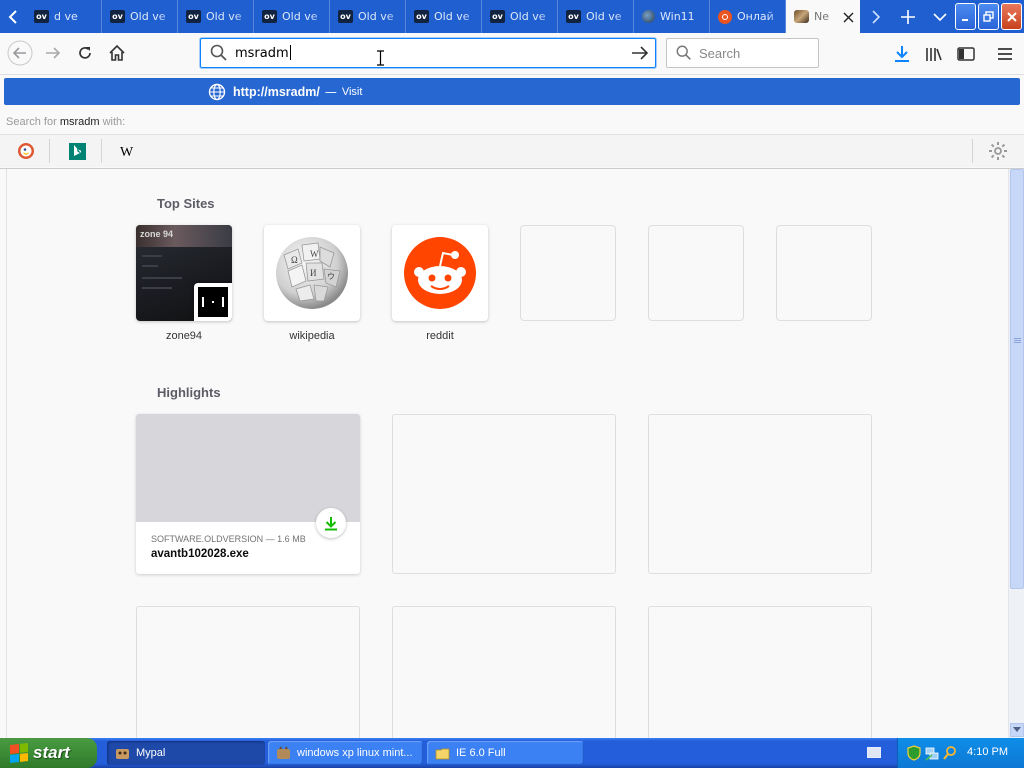 Image resolution: width=1024 pixels, height=768 pixels. What do you see at coordinates (505, 753) in the screenshot?
I see `taskbar-item-ie6-folder: IE 6.0 Full` at bounding box center [505, 753].